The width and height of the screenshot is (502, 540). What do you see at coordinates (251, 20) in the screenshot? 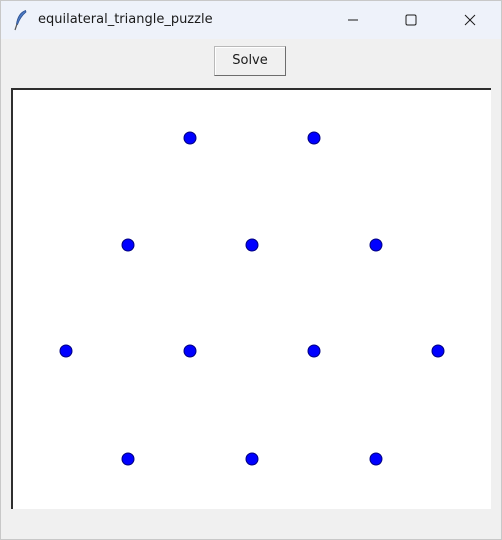
I see `title-bar: equilateral_triangle_puzzle` at bounding box center [251, 20].